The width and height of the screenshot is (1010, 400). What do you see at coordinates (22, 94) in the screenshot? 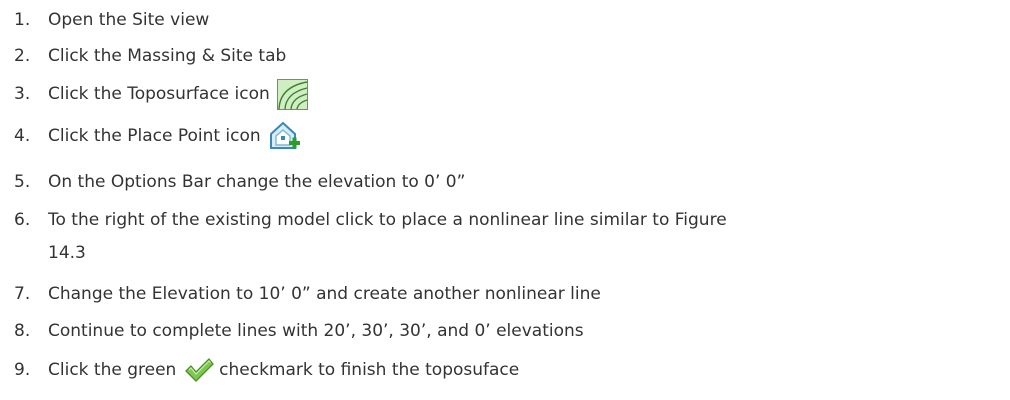
I see `step-number: 3.` at bounding box center [22, 94].